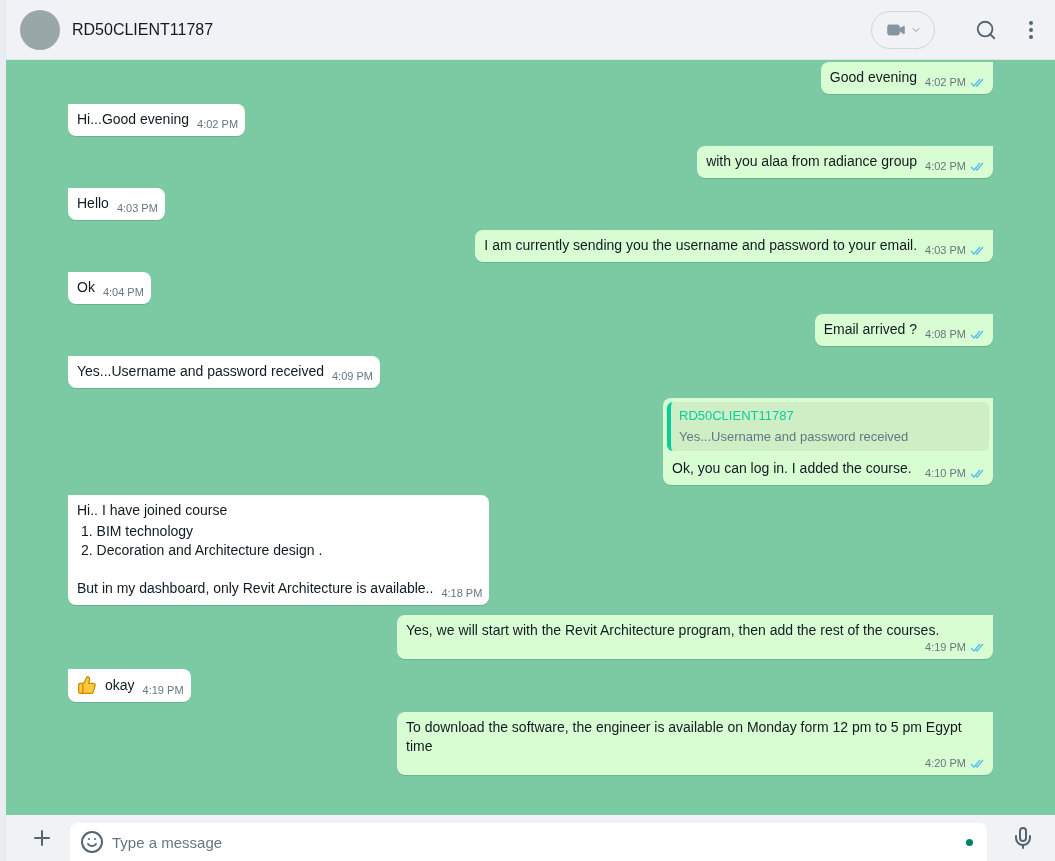 The height and width of the screenshot is (861, 1055). Describe the element at coordinates (462, 593) in the screenshot. I see `message-time: 4:18 PM` at that location.